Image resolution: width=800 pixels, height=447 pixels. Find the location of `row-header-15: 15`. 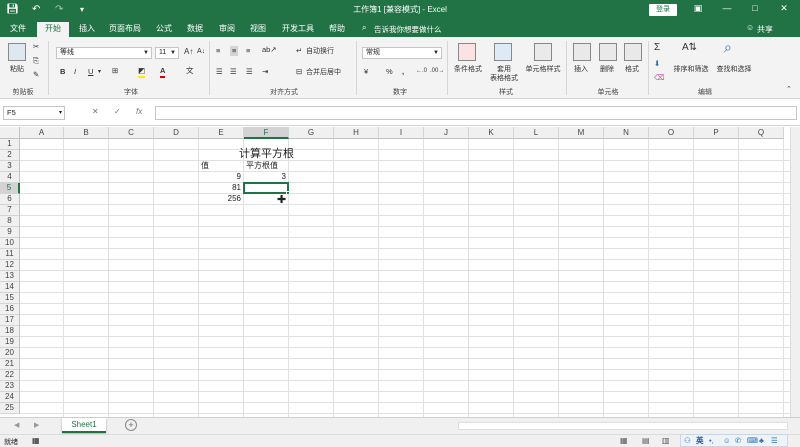

row-header-15: 15 is located at coordinates (10, 298).